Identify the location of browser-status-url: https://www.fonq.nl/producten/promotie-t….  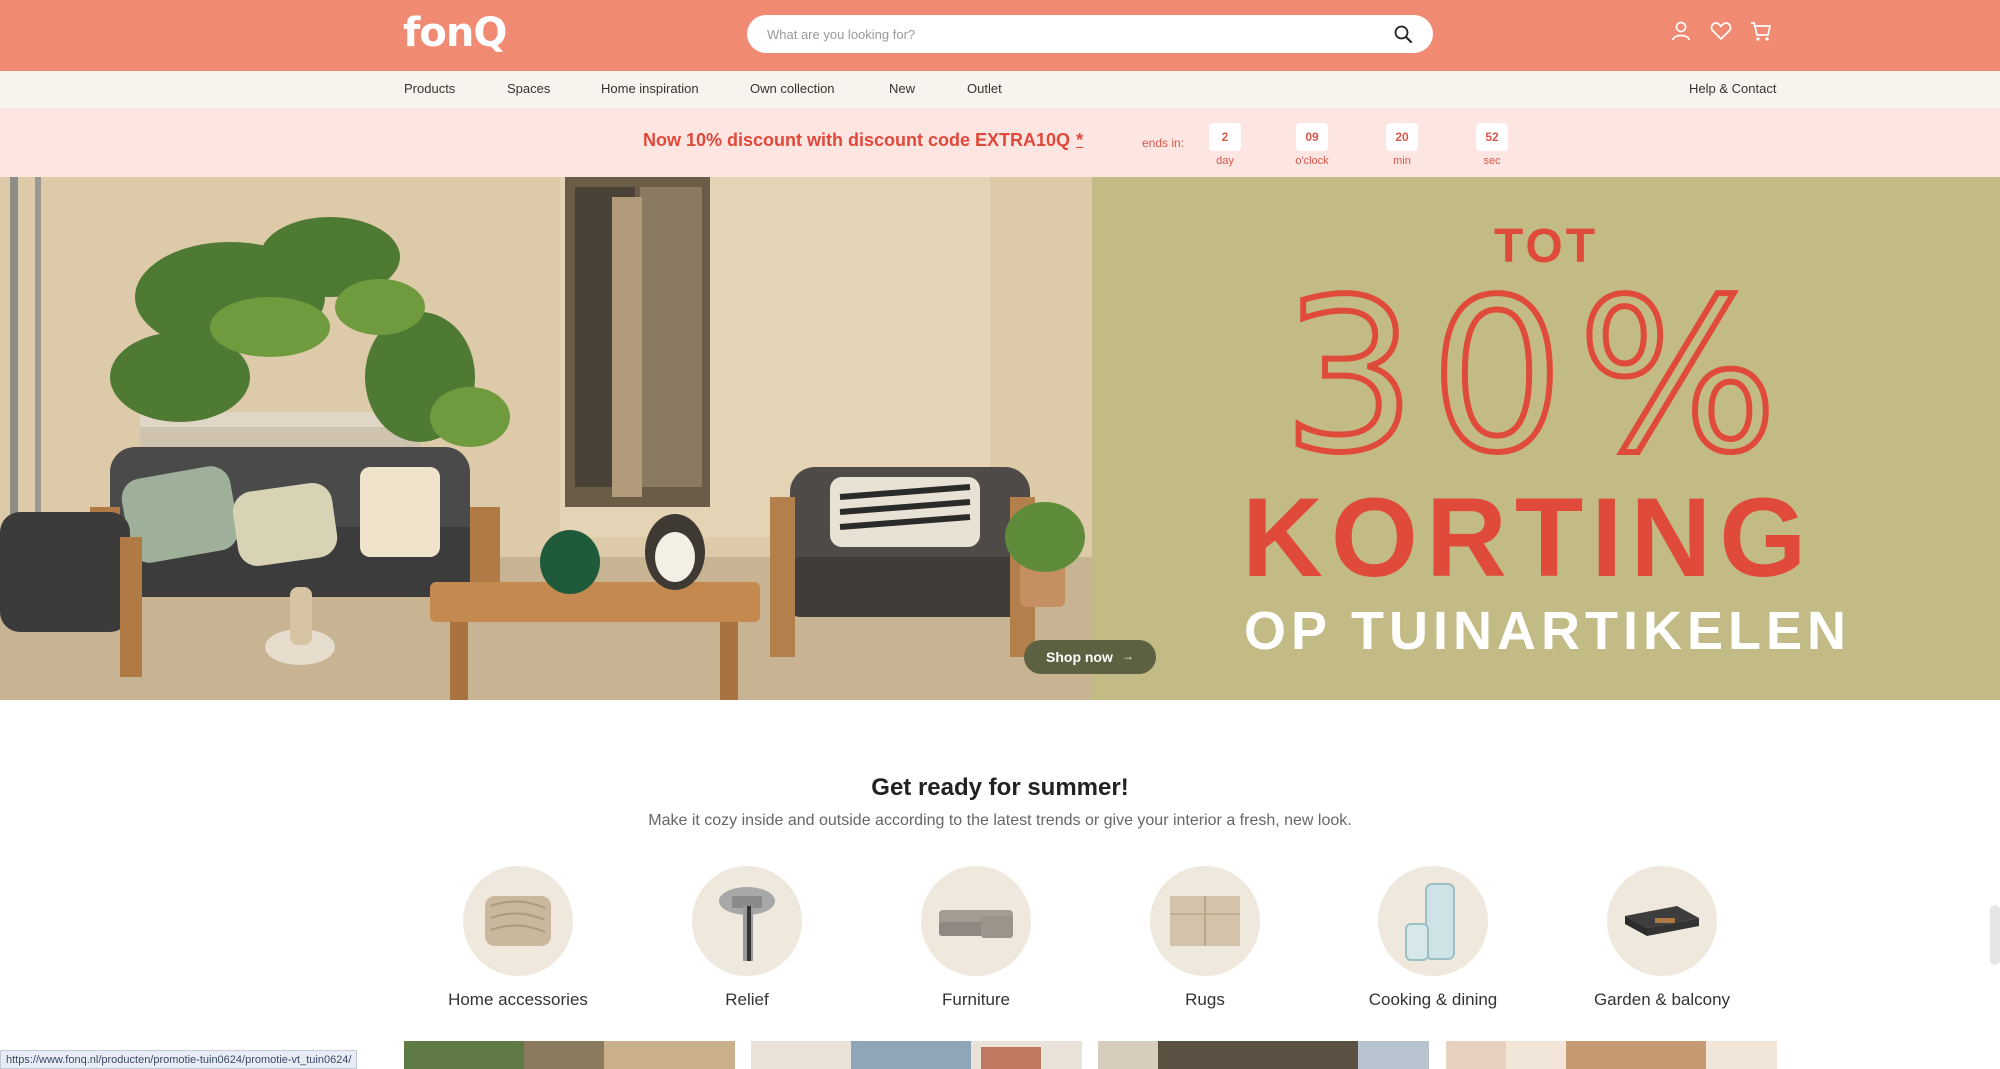
(179, 1059).